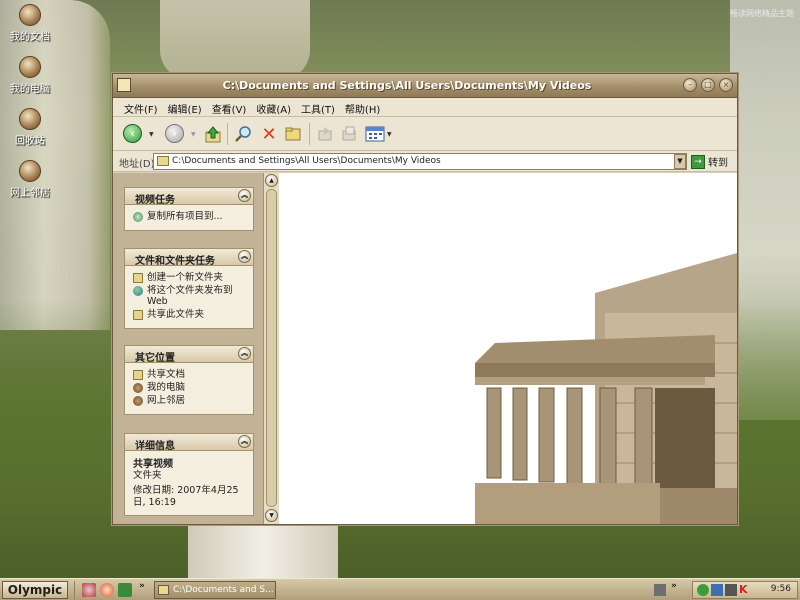 This screenshot has width=800, height=600. What do you see at coordinates (271, 515) in the screenshot?
I see `scroll-down-icon: ▼` at bounding box center [271, 515].